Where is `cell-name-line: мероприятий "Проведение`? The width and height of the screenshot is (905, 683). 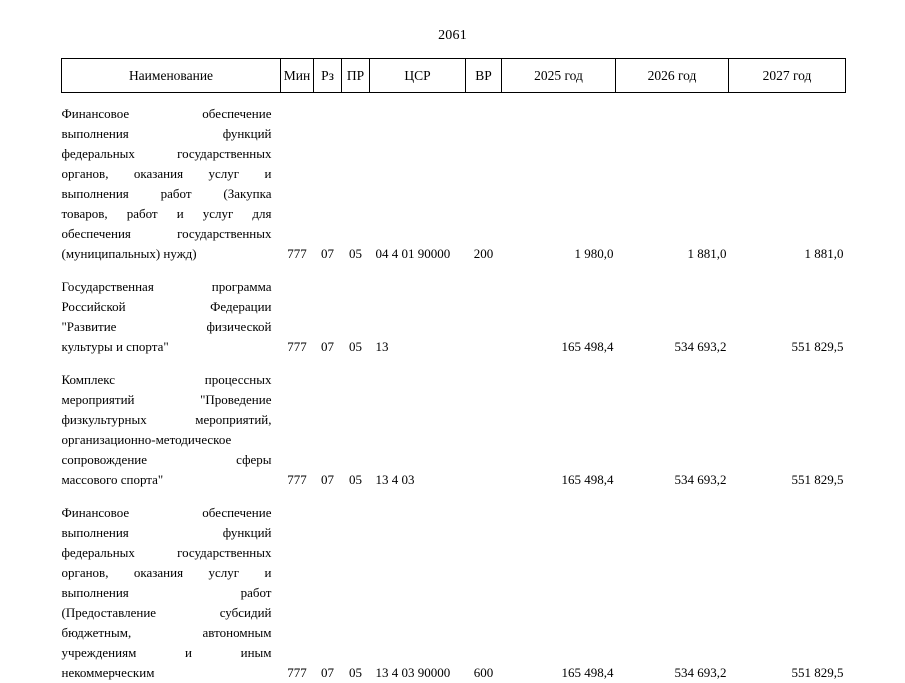
cell-name-line: мероприятий "Проведение is located at coordinates (167, 400).